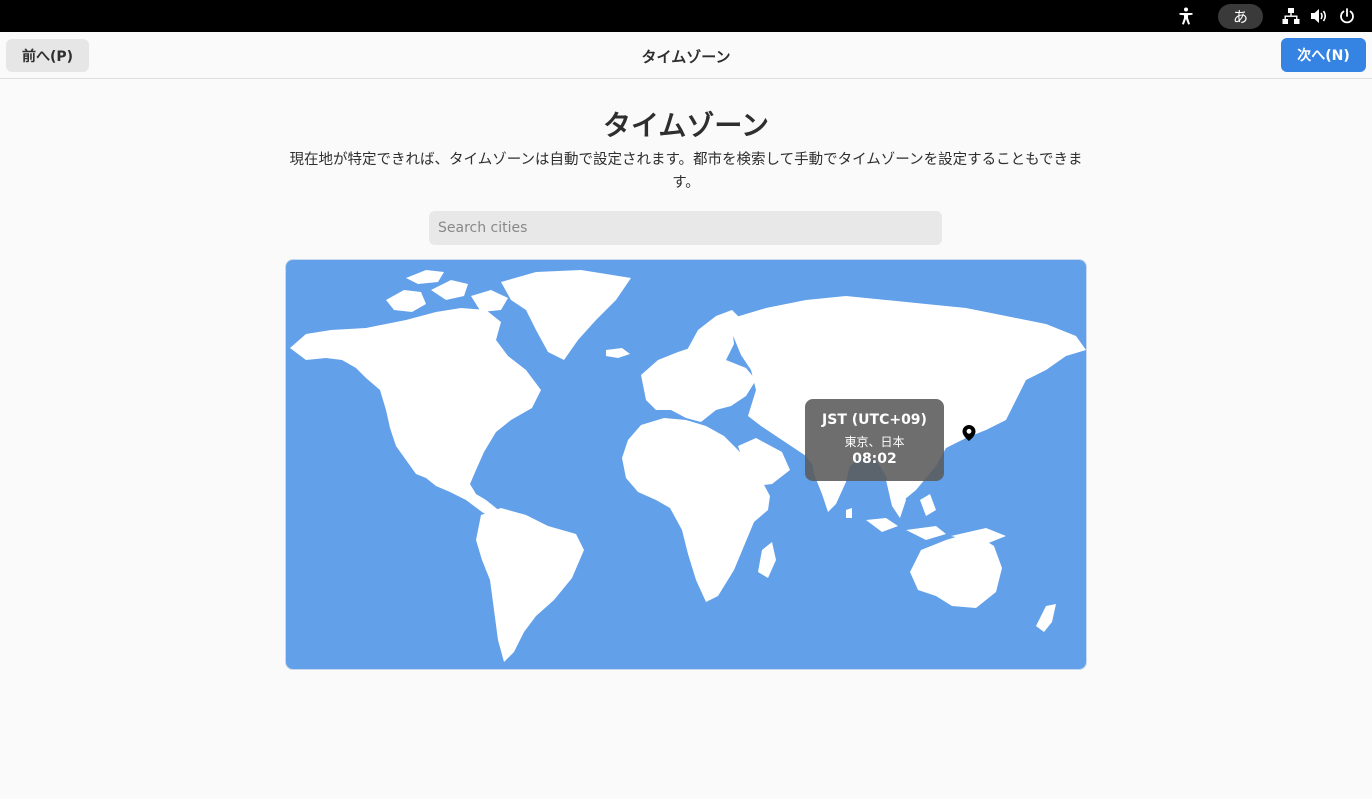 Image resolution: width=1372 pixels, height=799 pixels. I want to click on timezone-city: 東京、日本, so click(874, 442).